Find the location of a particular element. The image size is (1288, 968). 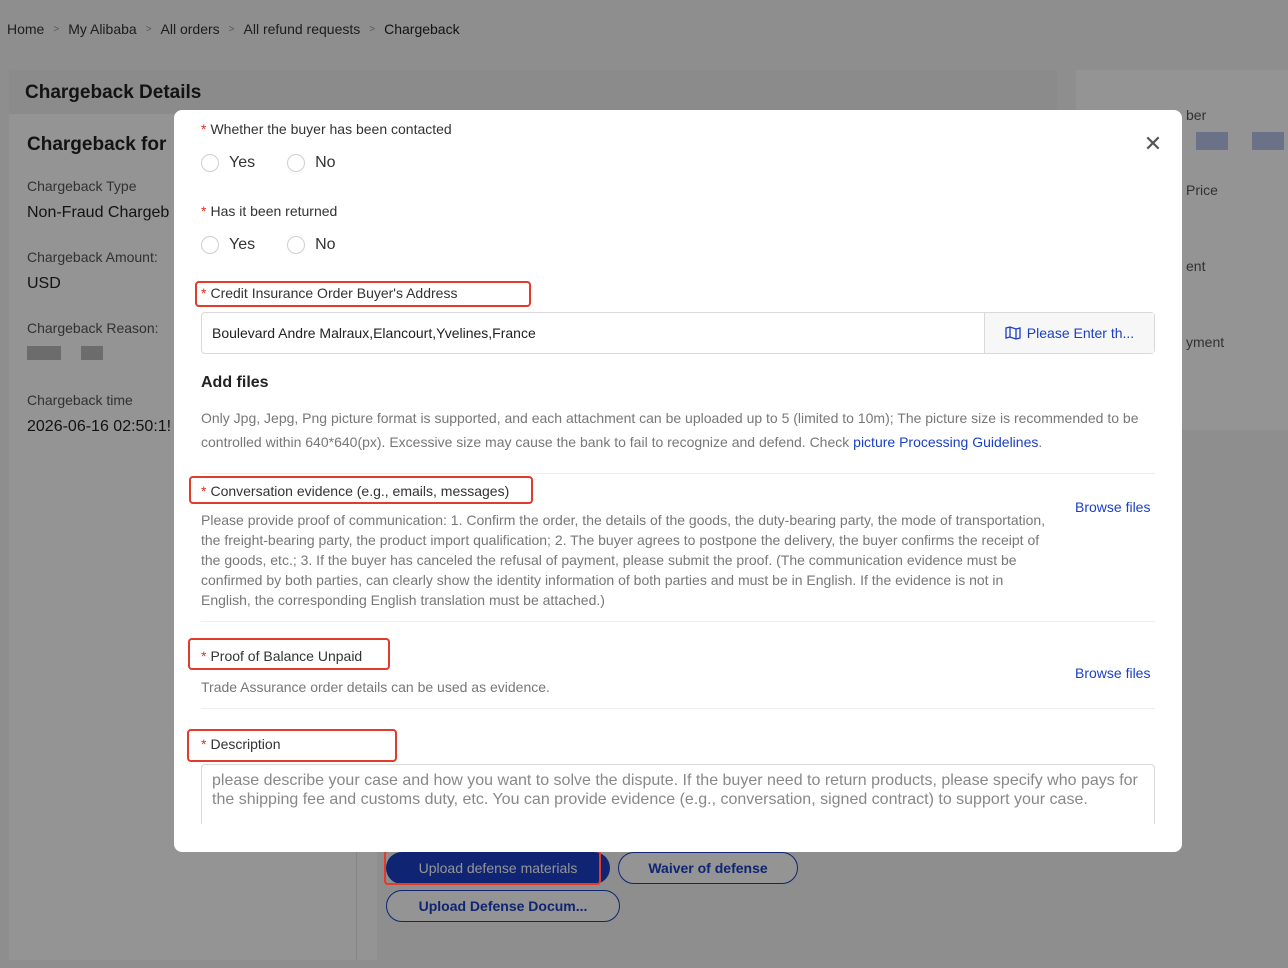

map-icon is located at coordinates (1013, 333).